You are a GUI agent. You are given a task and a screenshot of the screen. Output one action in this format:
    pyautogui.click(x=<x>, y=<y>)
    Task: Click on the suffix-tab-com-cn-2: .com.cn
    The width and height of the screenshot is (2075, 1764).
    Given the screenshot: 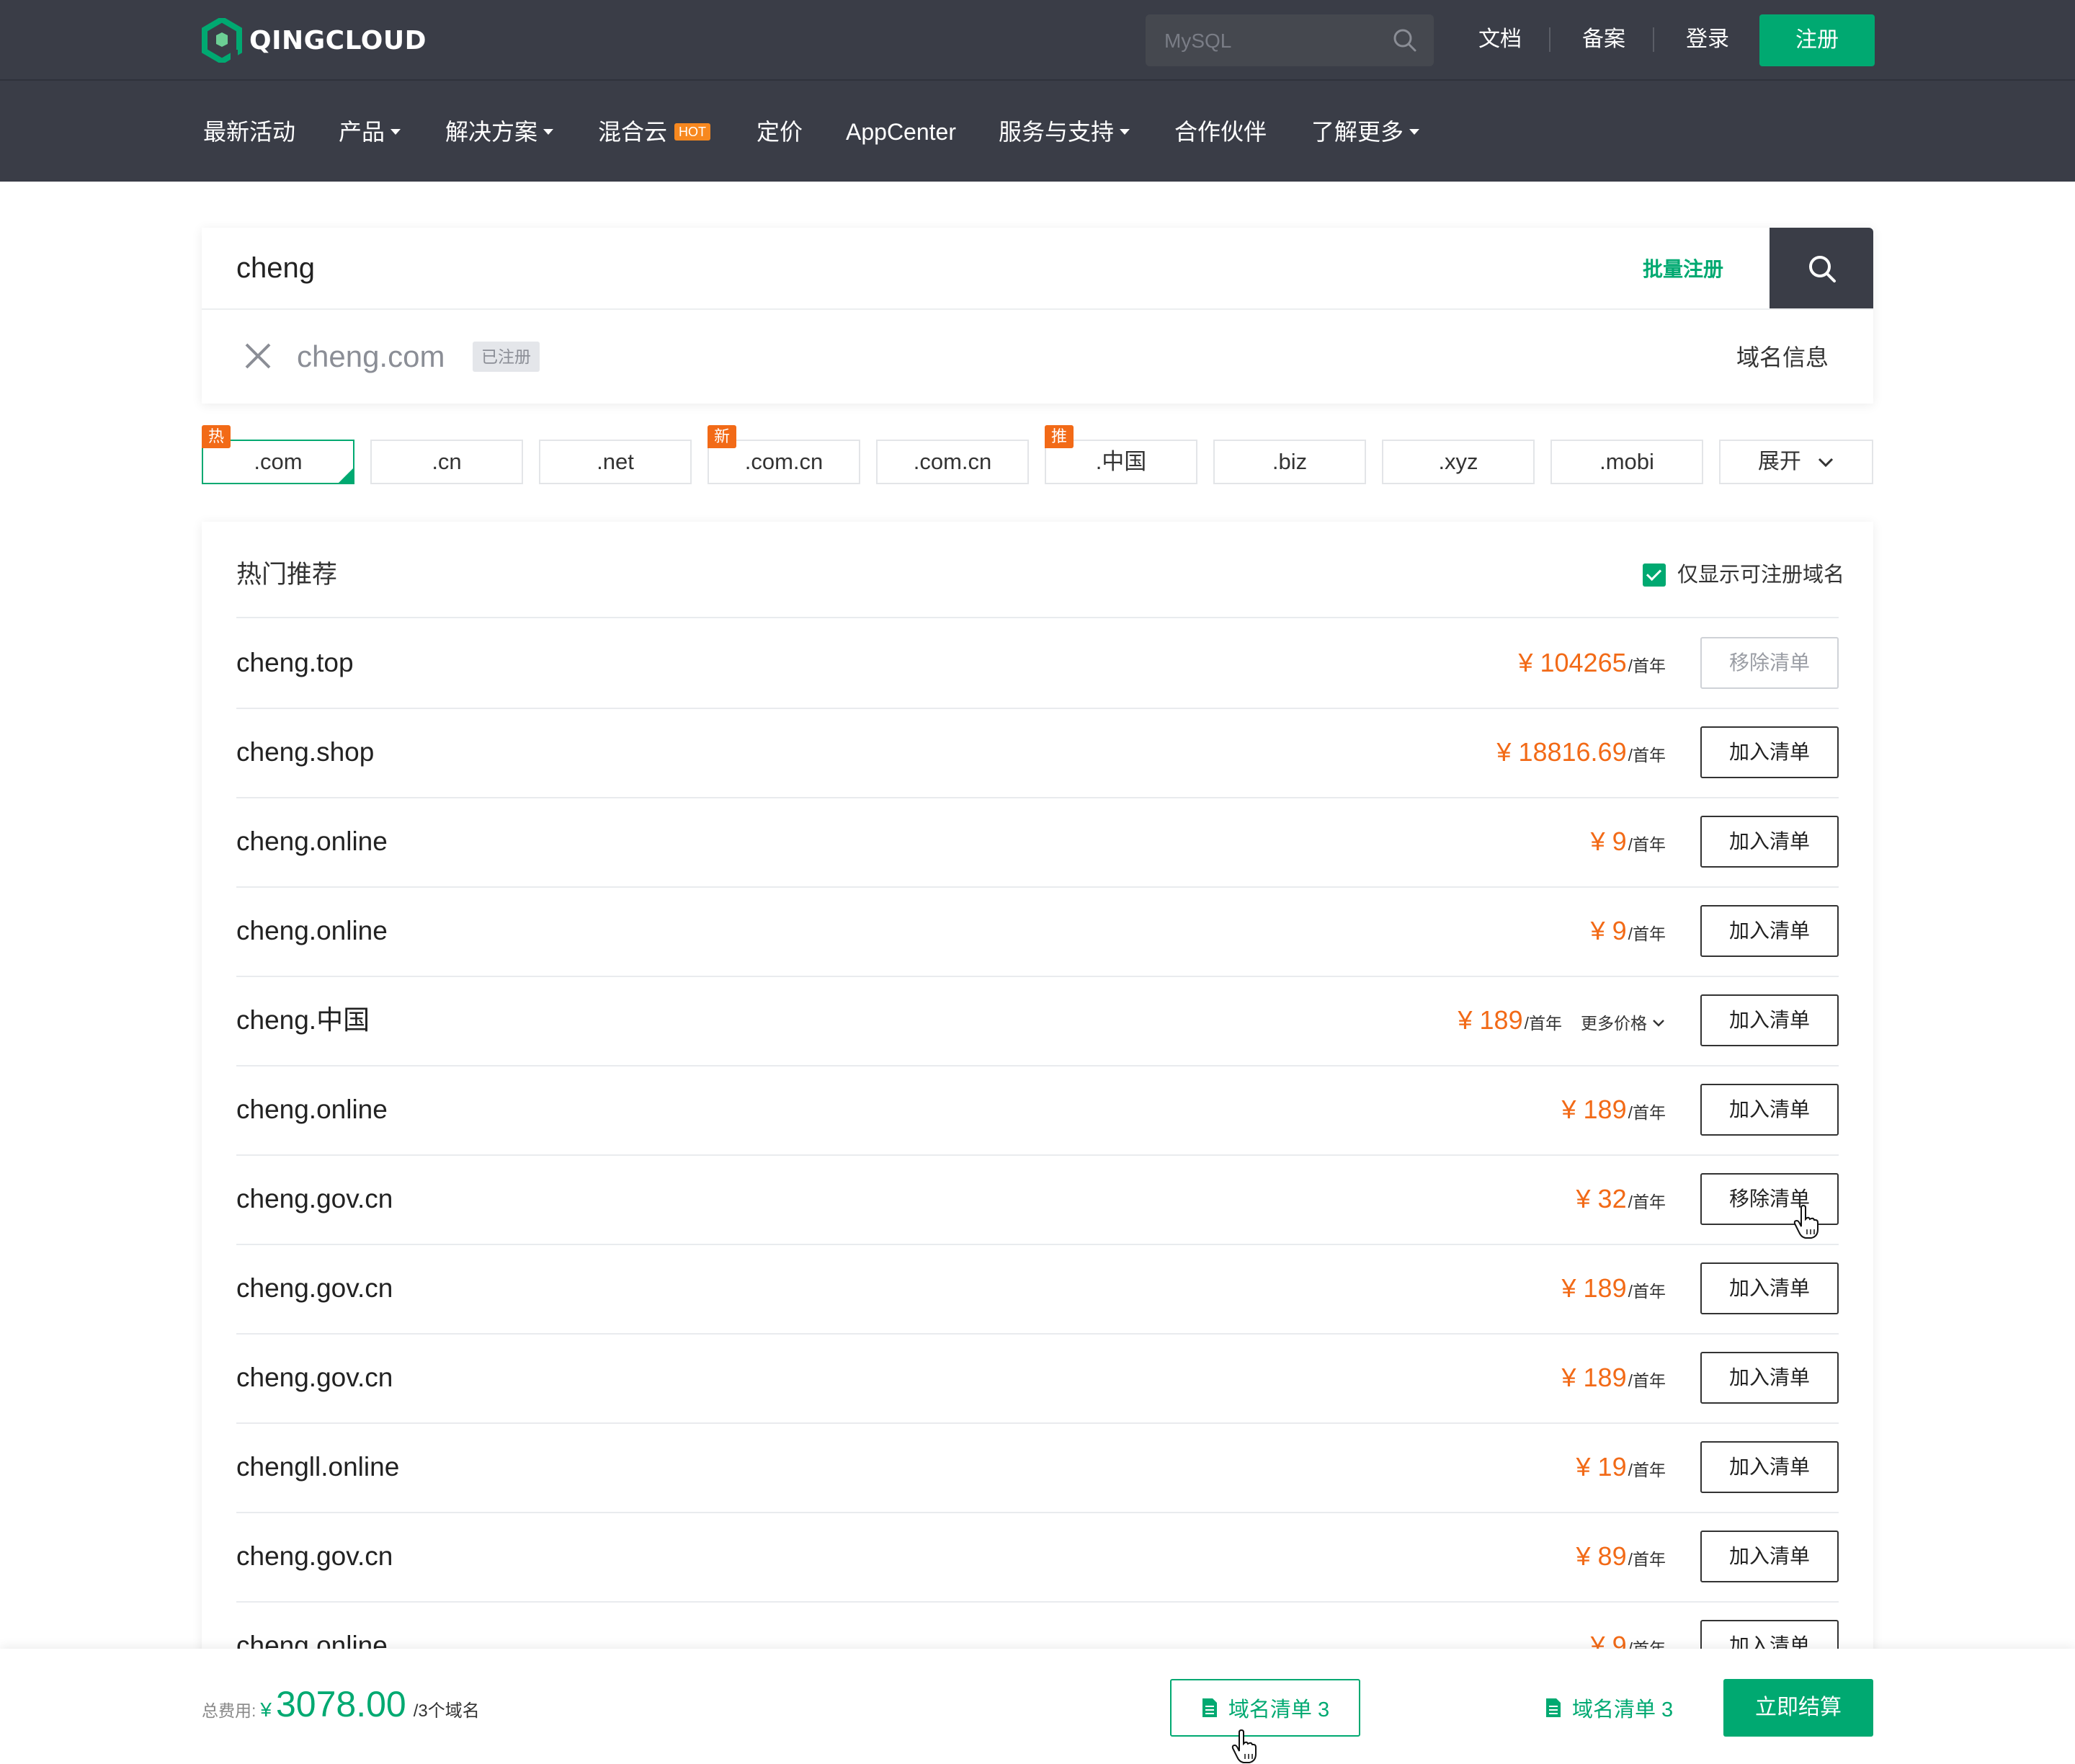 What is the action you would take?
    pyautogui.click(x=953, y=462)
    